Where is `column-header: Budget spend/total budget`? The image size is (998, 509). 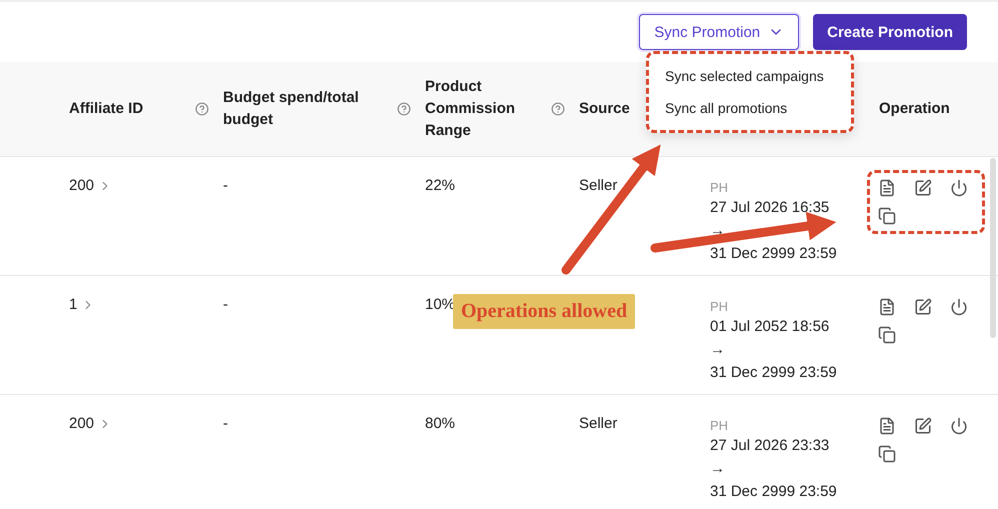 column-header: Budget spend/total budget is located at coordinates (291, 109).